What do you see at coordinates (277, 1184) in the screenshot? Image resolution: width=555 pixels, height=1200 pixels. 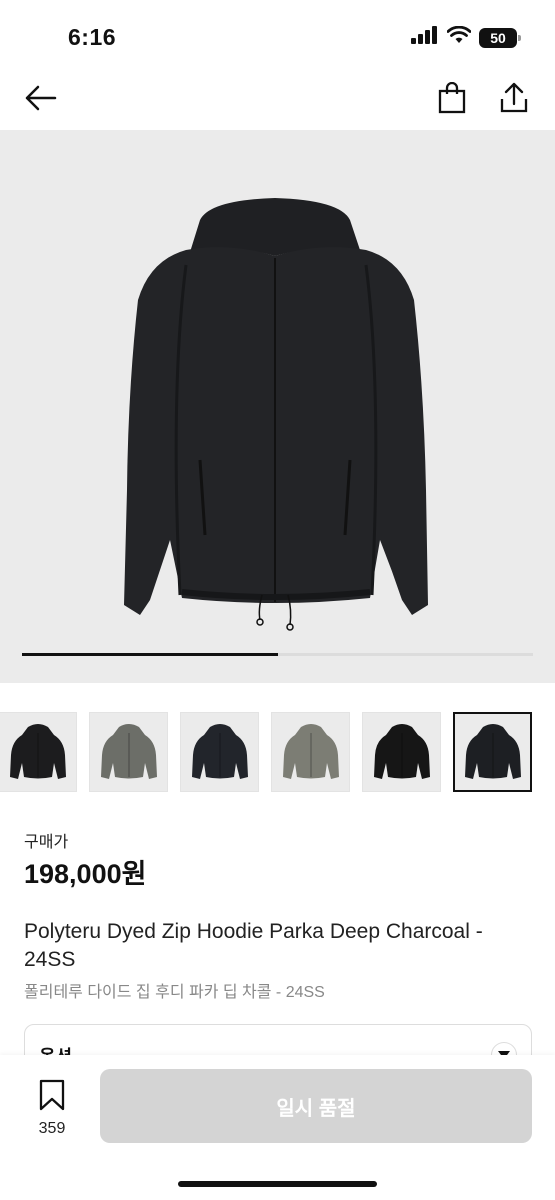 I see `home-indicator` at bounding box center [277, 1184].